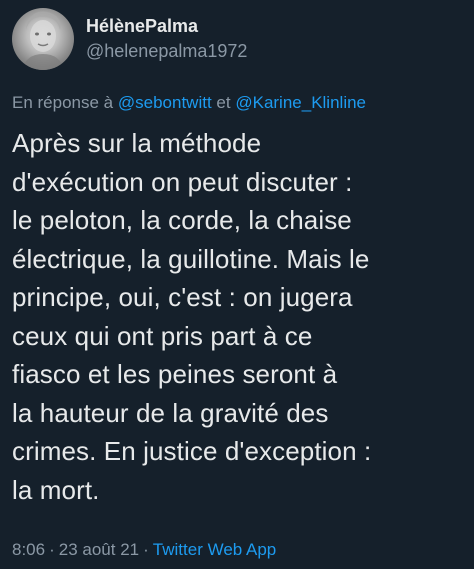 The image size is (474, 569). I want to click on tweet-text-line: Après sur la méthode, so click(137, 143).